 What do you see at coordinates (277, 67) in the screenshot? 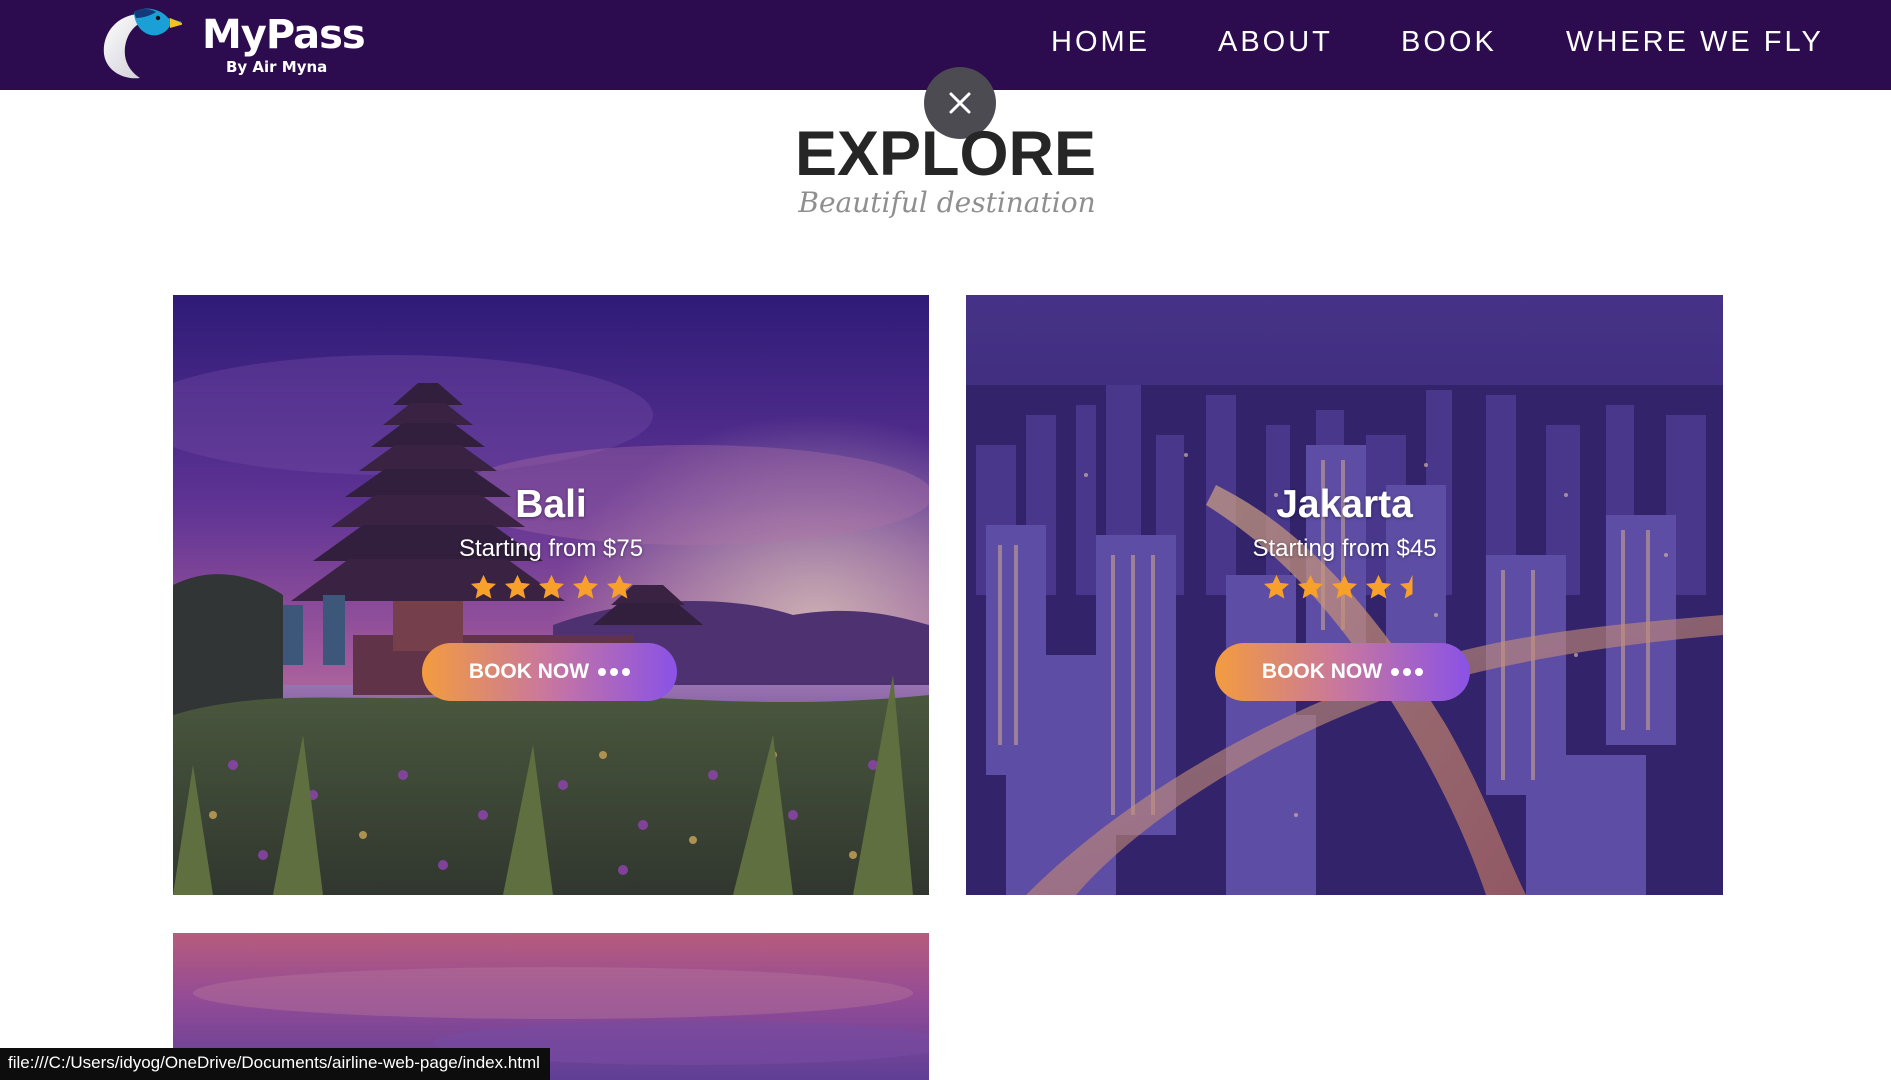
I see `brand-subtitle: By Air Myna` at bounding box center [277, 67].